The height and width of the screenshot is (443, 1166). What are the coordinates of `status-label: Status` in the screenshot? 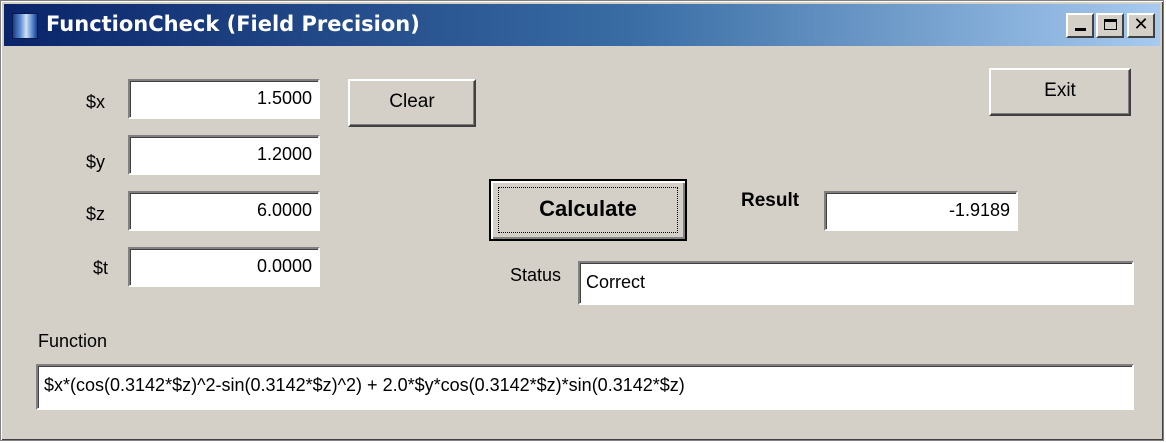 It's located at (536, 275).